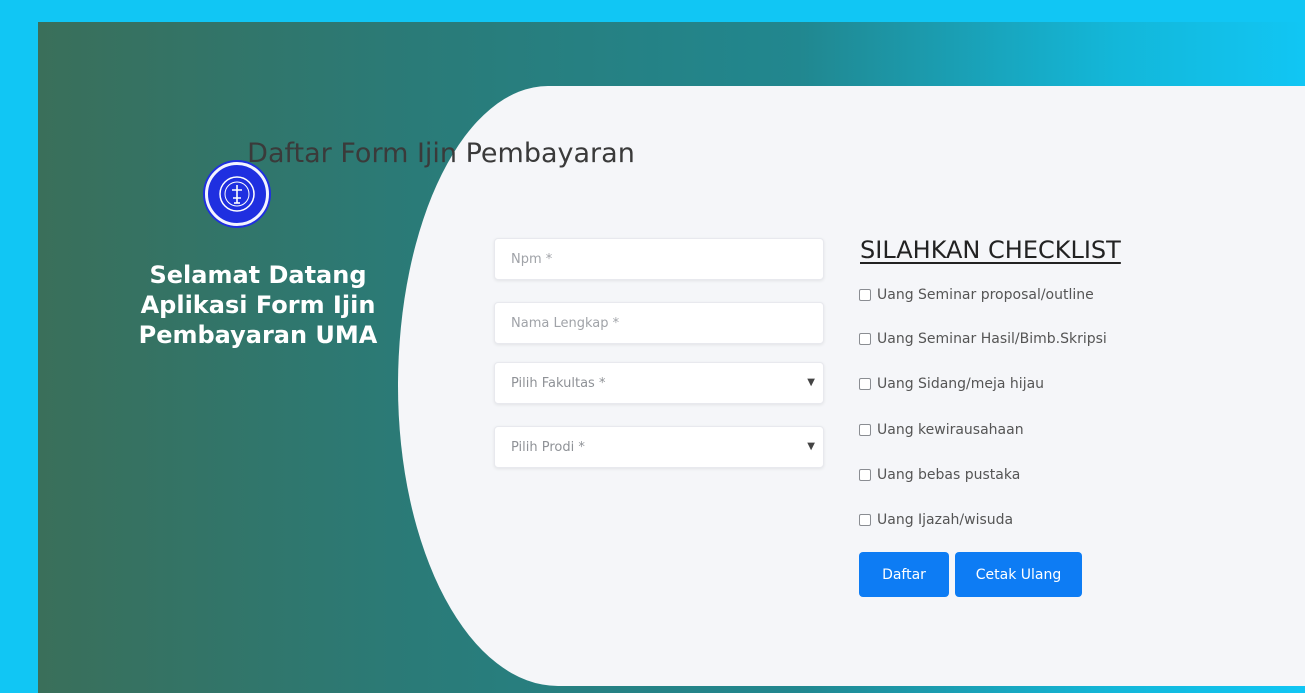  I want to click on checklist-item-label: Uang Sidang/meja hijau, so click(961, 384).